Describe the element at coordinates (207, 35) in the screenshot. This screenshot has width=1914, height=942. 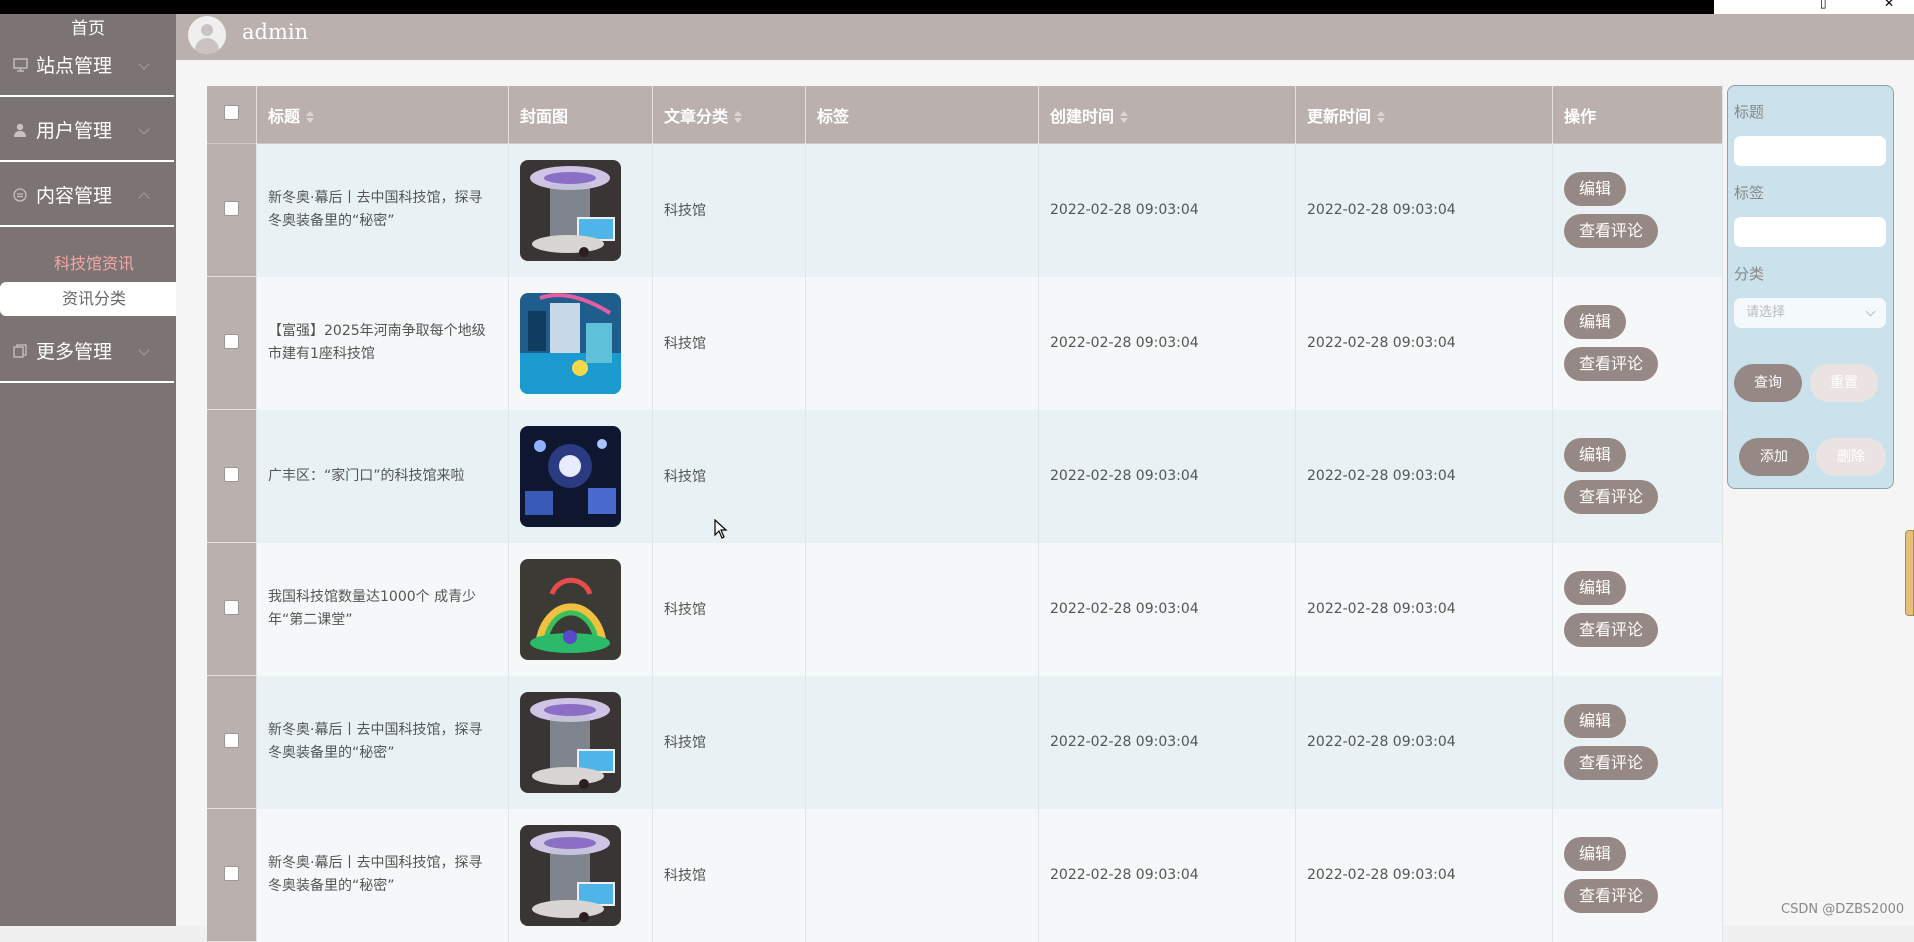
I see `avatar` at that location.